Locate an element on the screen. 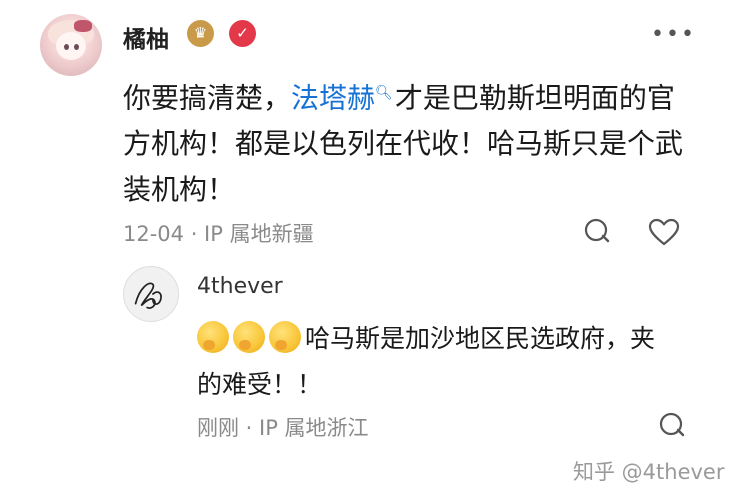 This screenshot has width=729, height=500. comment-text-before: 你要搞清楚， is located at coordinates (207, 98).